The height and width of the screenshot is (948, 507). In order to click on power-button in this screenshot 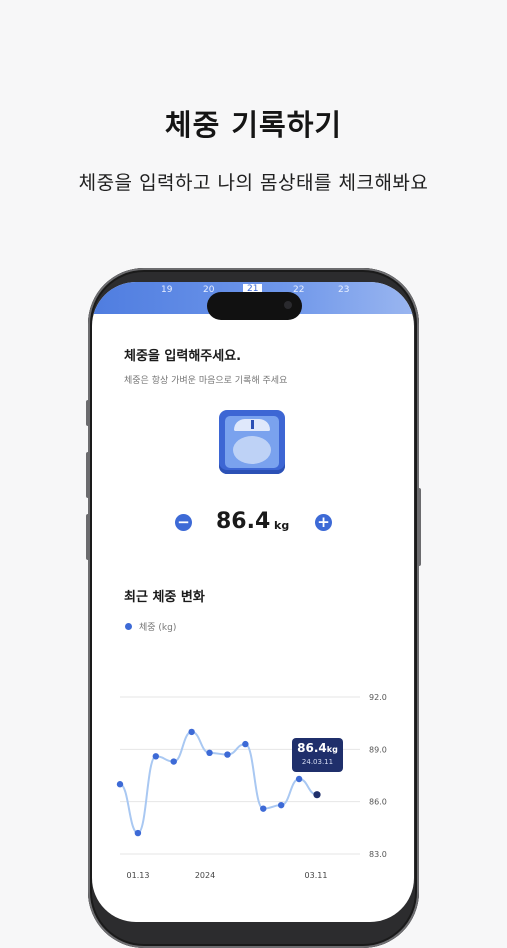, I will do `click(419, 527)`.